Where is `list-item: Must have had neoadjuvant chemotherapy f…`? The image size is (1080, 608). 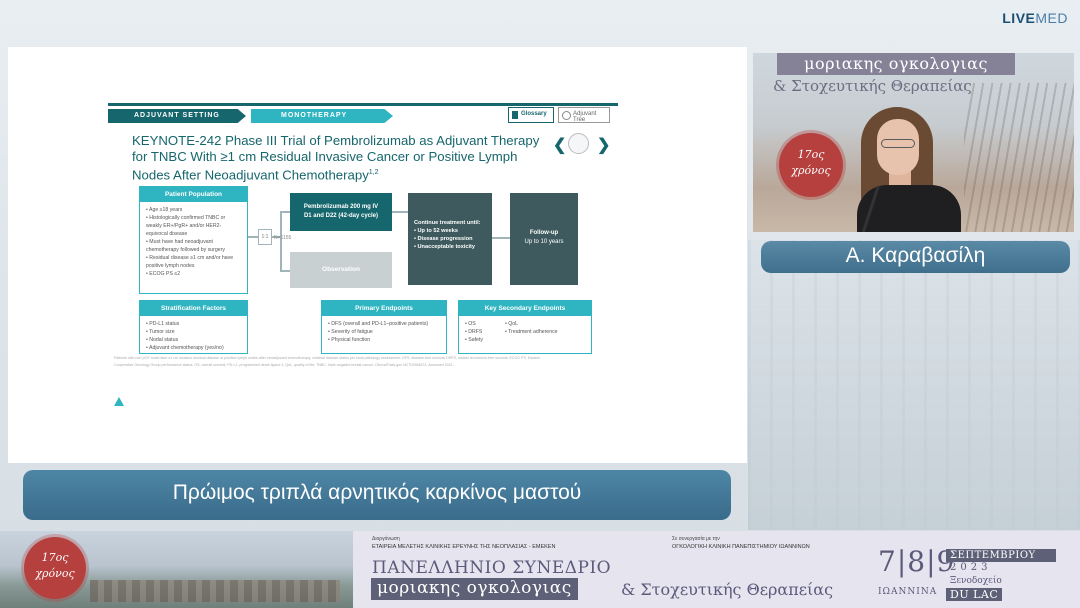 list-item: Must have had neoadjuvant chemotherapy f… is located at coordinates (193, 246).